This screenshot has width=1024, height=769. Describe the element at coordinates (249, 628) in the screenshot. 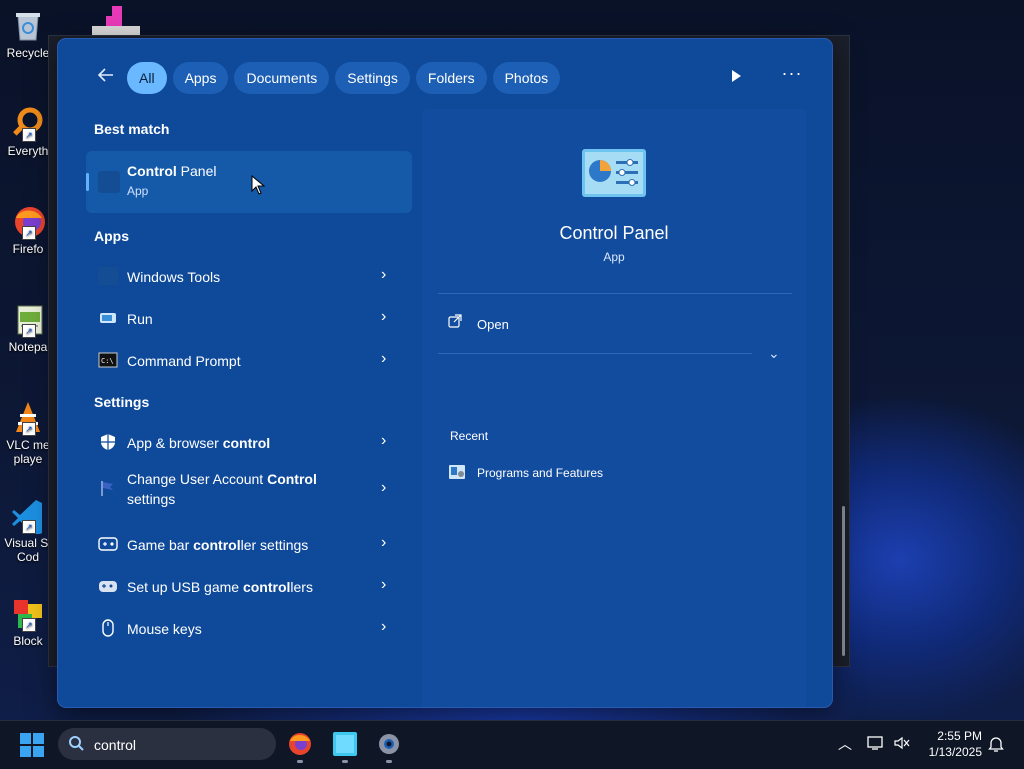

I see `setting-item-mouse-keys: Mouse keys ›` at that location.